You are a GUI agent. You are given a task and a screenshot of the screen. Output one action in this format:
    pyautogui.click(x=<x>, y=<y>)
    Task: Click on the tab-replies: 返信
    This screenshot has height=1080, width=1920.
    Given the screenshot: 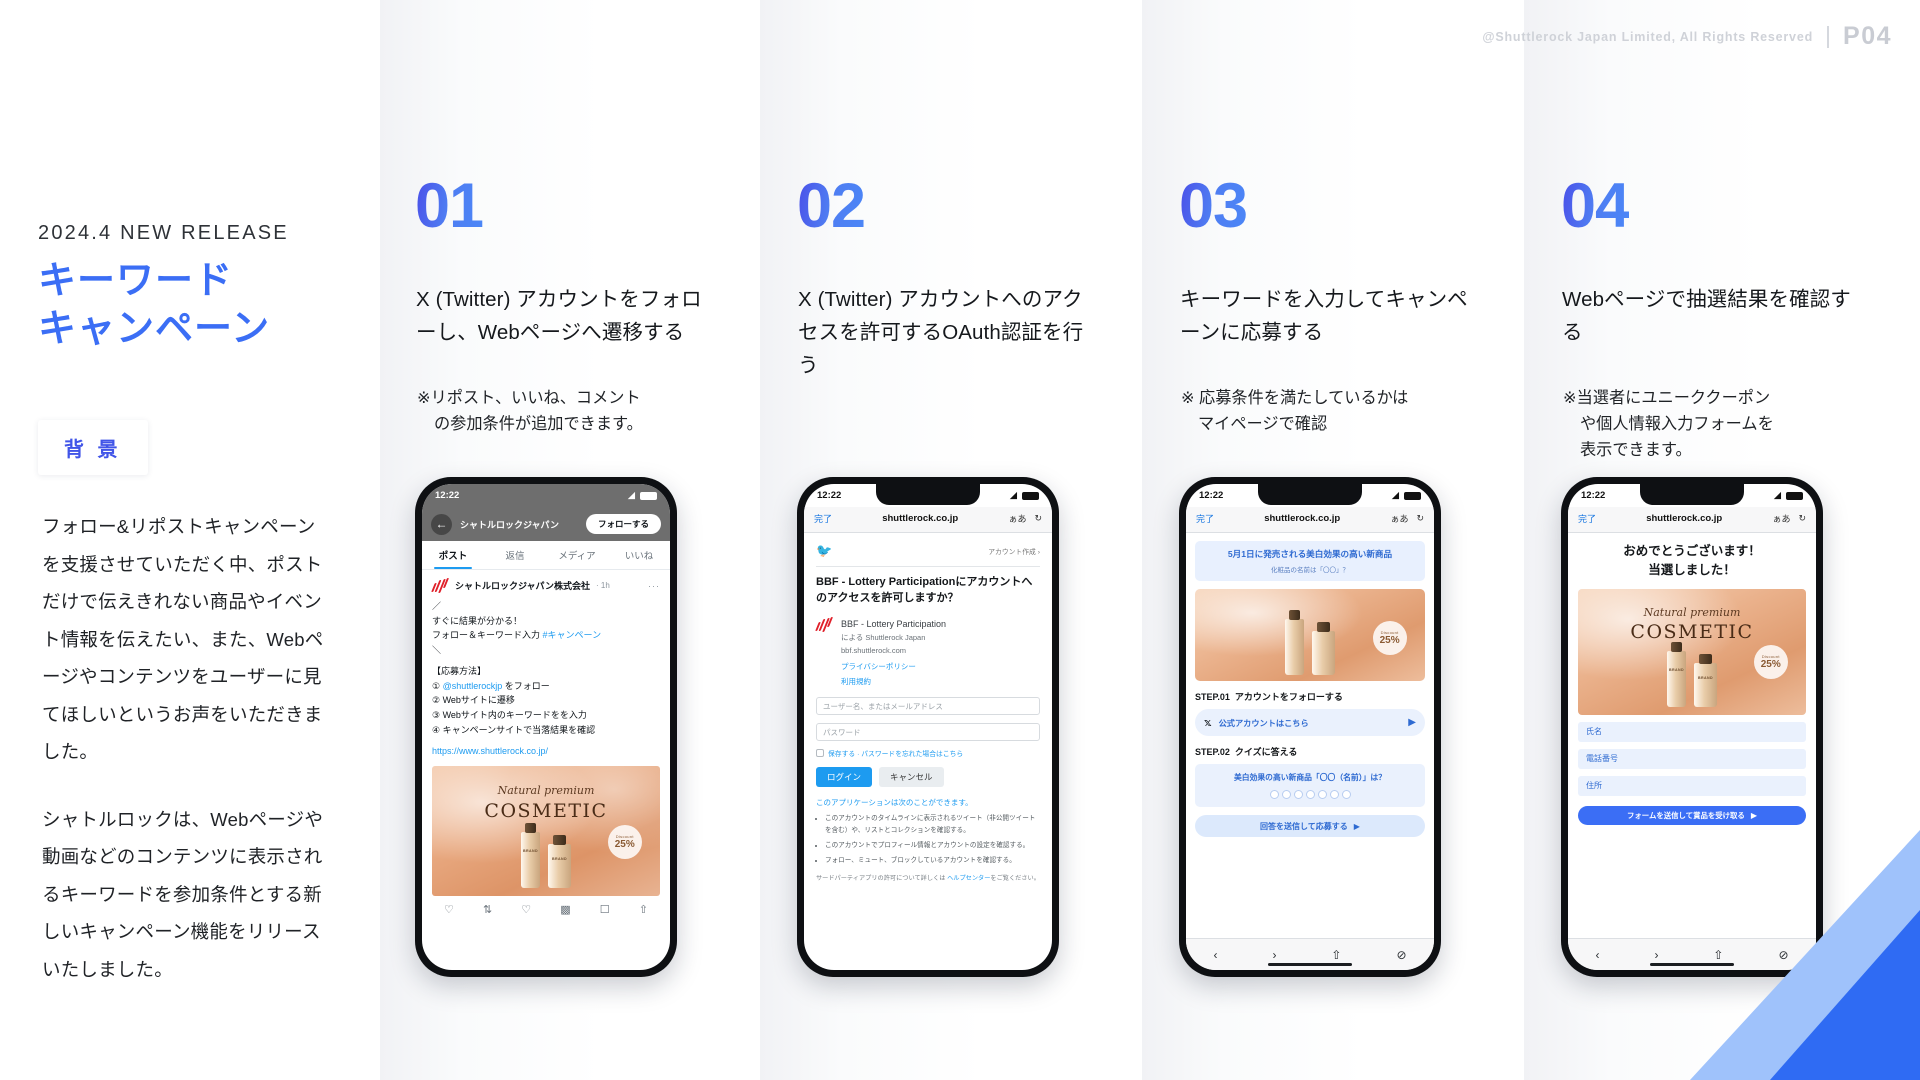 What is the action you would take?
    pyautogui.click(x=515, y=555)
    